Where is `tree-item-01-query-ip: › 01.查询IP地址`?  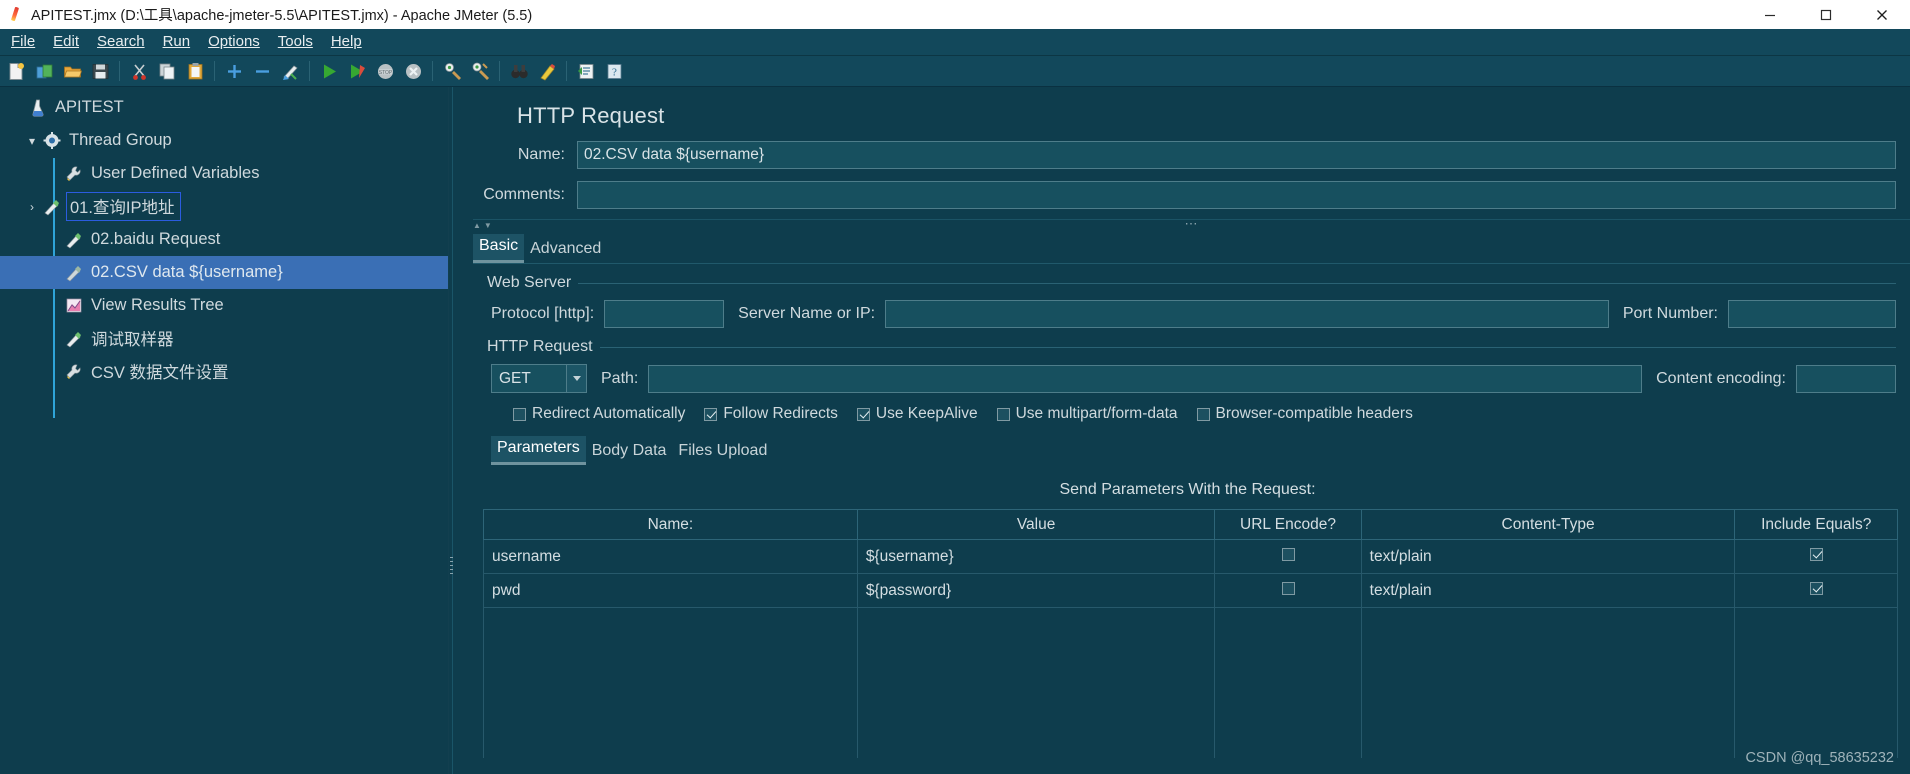 tree-item-01-query-ip: › 01.查询IP地址 is located at coordinates (224, 206).